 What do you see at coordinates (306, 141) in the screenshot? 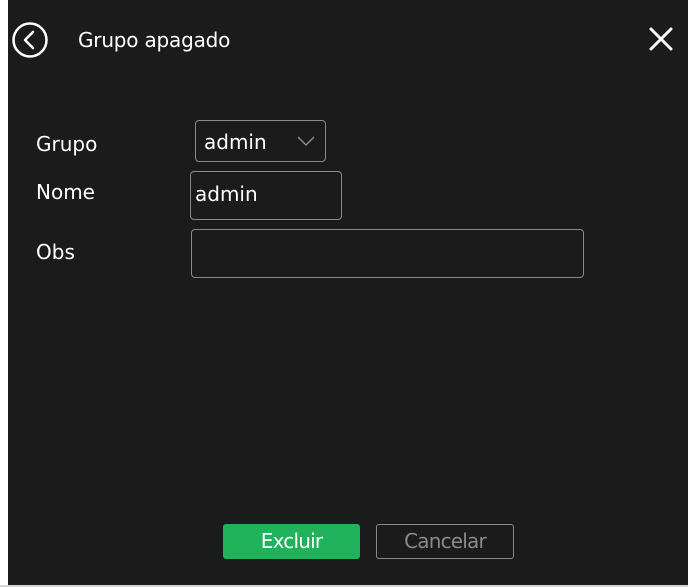
I see `chevron-down-icon` at bounding box center [306, 141].